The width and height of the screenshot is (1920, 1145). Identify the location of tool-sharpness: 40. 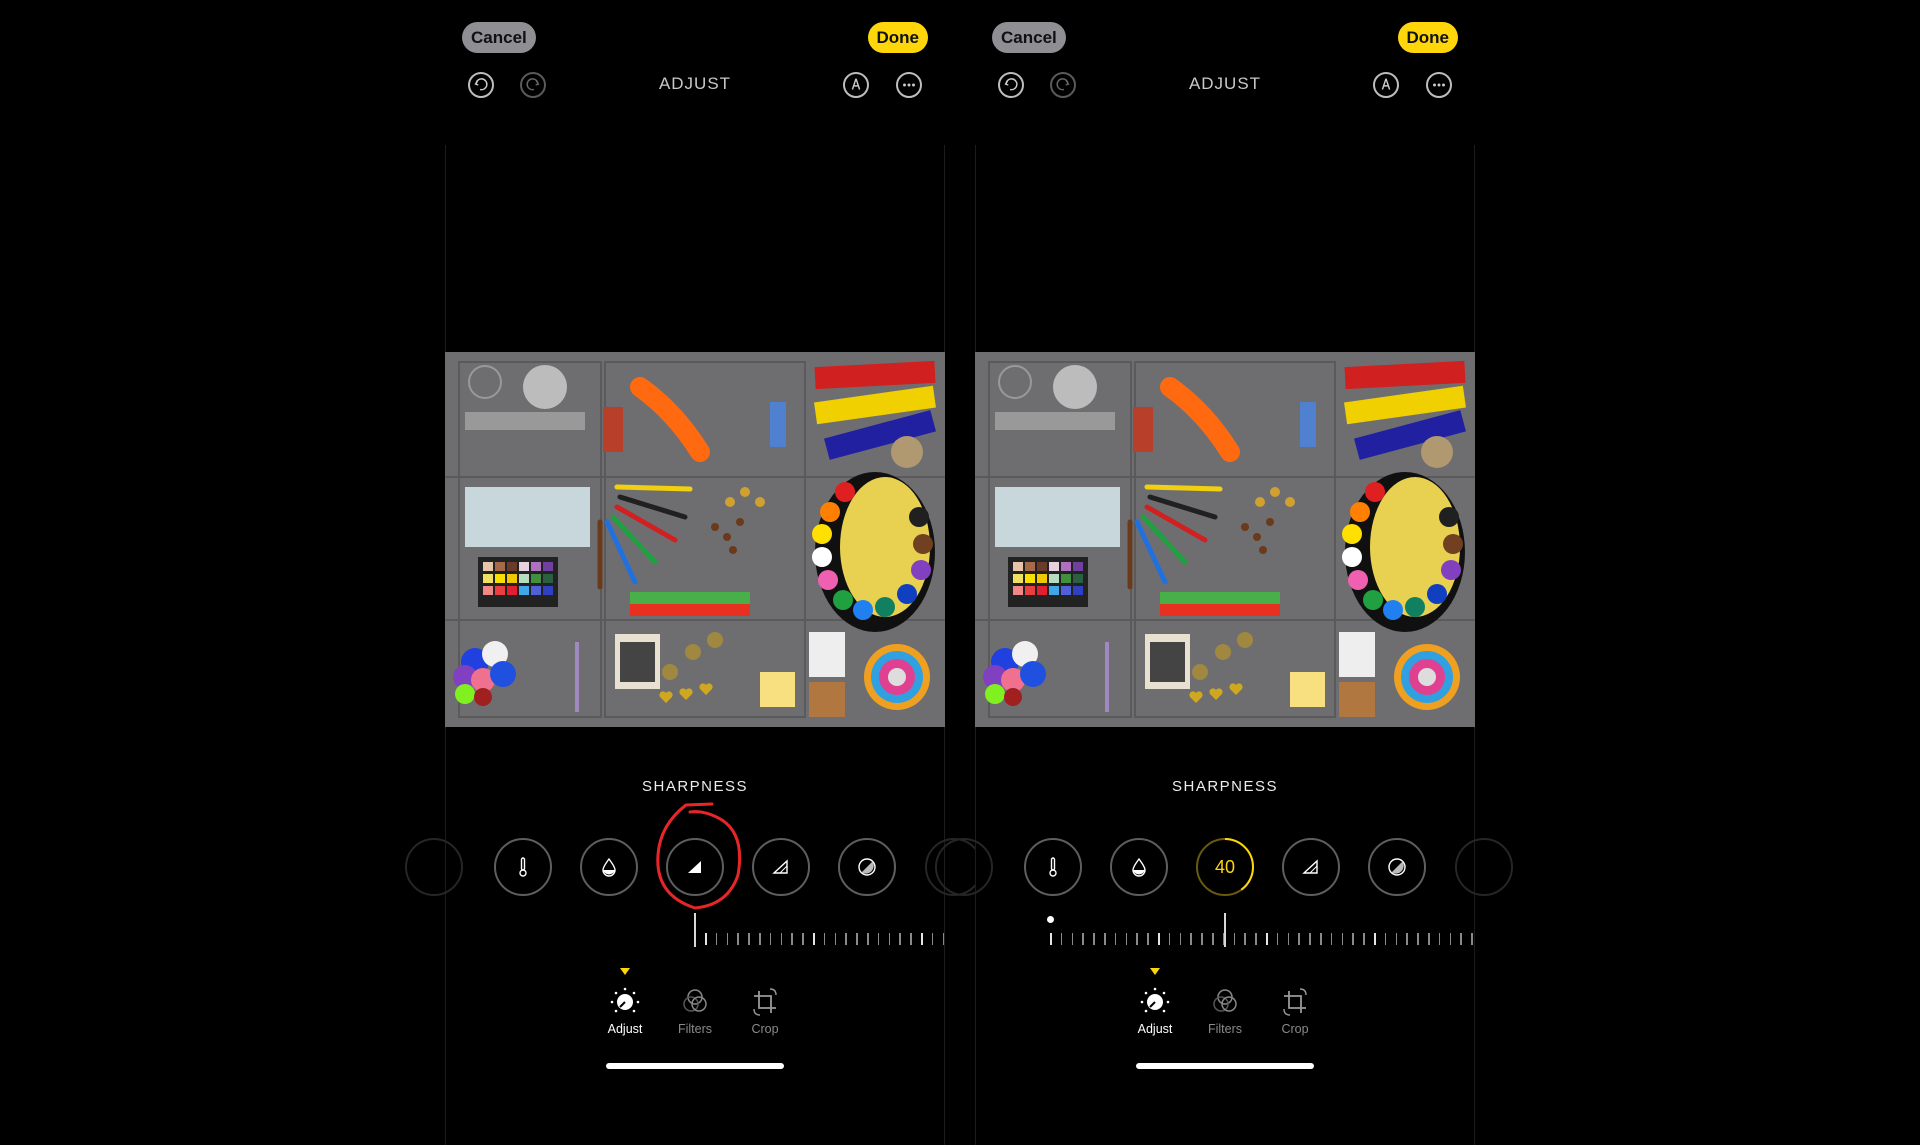
(1225, 867).